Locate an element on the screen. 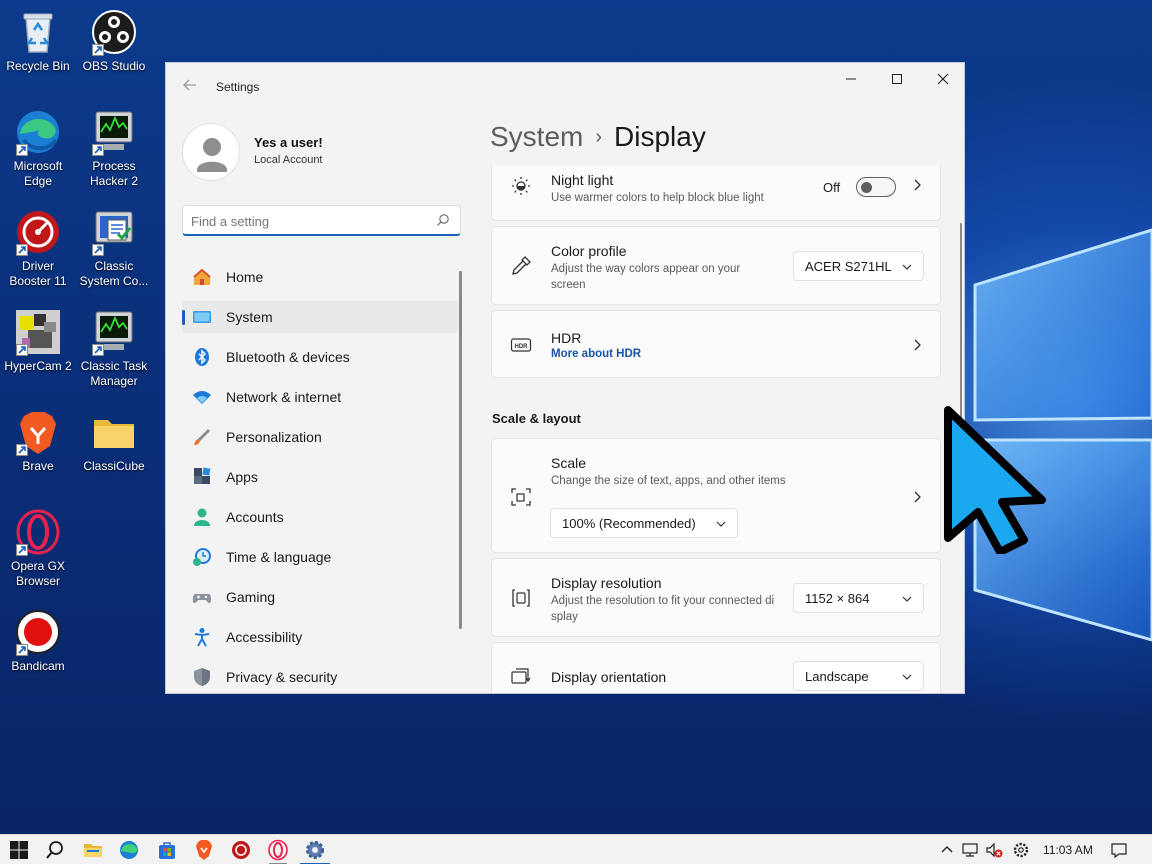  dropdown-value: ACER S271HL is located at coordinates (848, 266).